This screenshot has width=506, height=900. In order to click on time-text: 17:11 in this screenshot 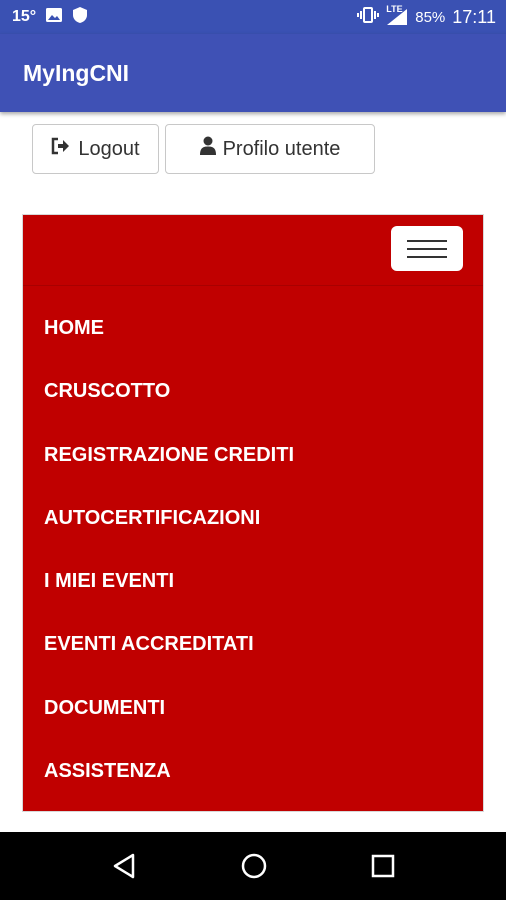, I will do `click(474, 16)`.